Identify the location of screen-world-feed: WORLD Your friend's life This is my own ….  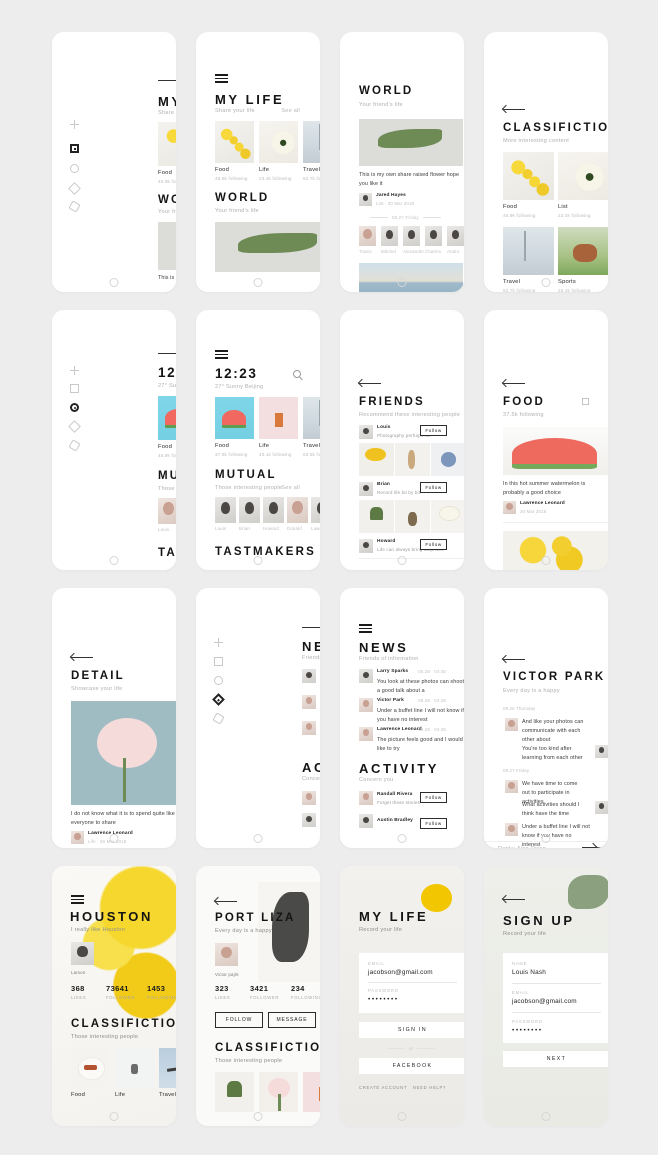
(402, 162).